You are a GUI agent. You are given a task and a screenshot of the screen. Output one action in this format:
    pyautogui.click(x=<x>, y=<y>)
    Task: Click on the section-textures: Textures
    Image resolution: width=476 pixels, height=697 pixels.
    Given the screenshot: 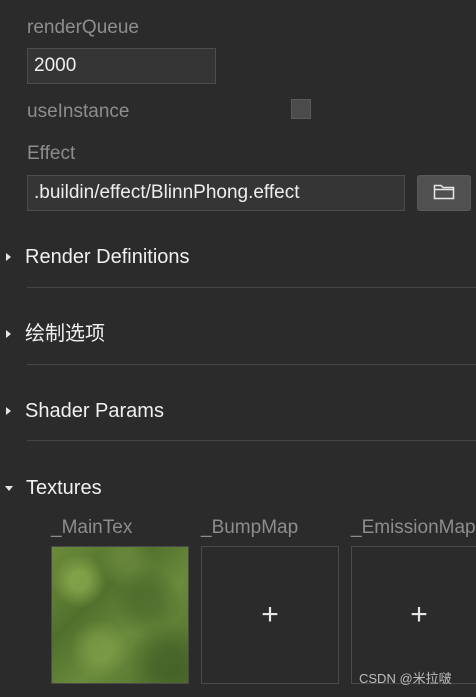 What is the action you would take?
    pyautogui.click(x=235, y=488)
    